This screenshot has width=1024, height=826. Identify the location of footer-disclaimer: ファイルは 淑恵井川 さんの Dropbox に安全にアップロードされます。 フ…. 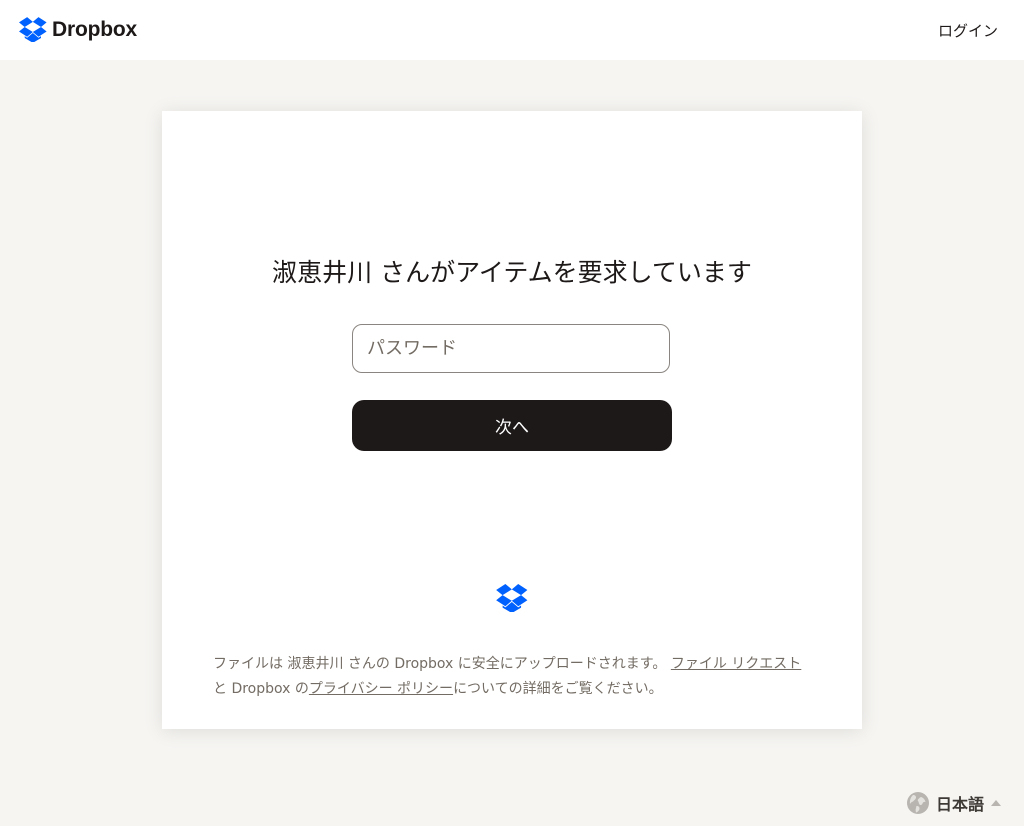
(513, 677).